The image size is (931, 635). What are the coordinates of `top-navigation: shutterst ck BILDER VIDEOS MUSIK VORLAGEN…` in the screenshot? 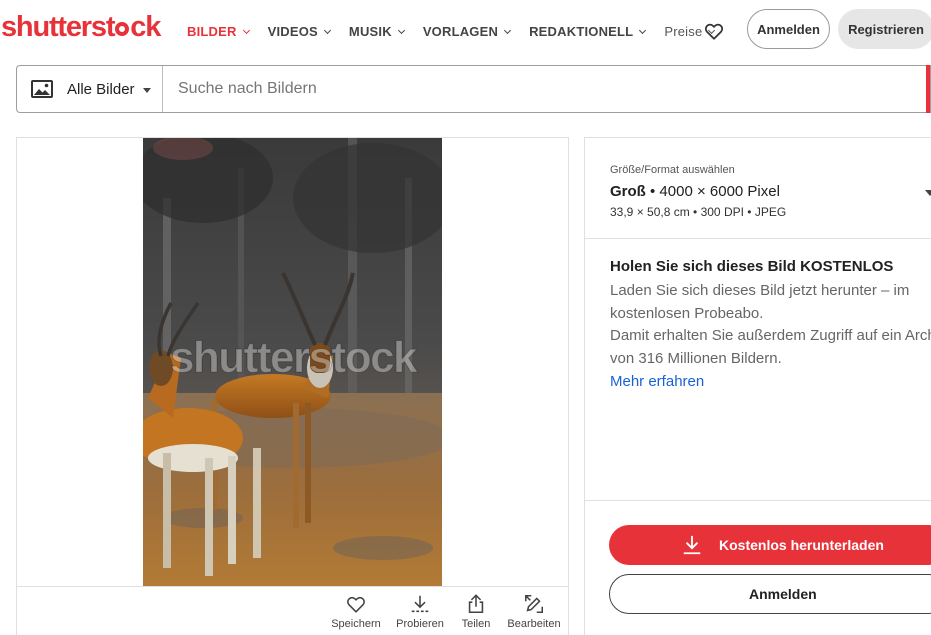 It's located at (465, 31).